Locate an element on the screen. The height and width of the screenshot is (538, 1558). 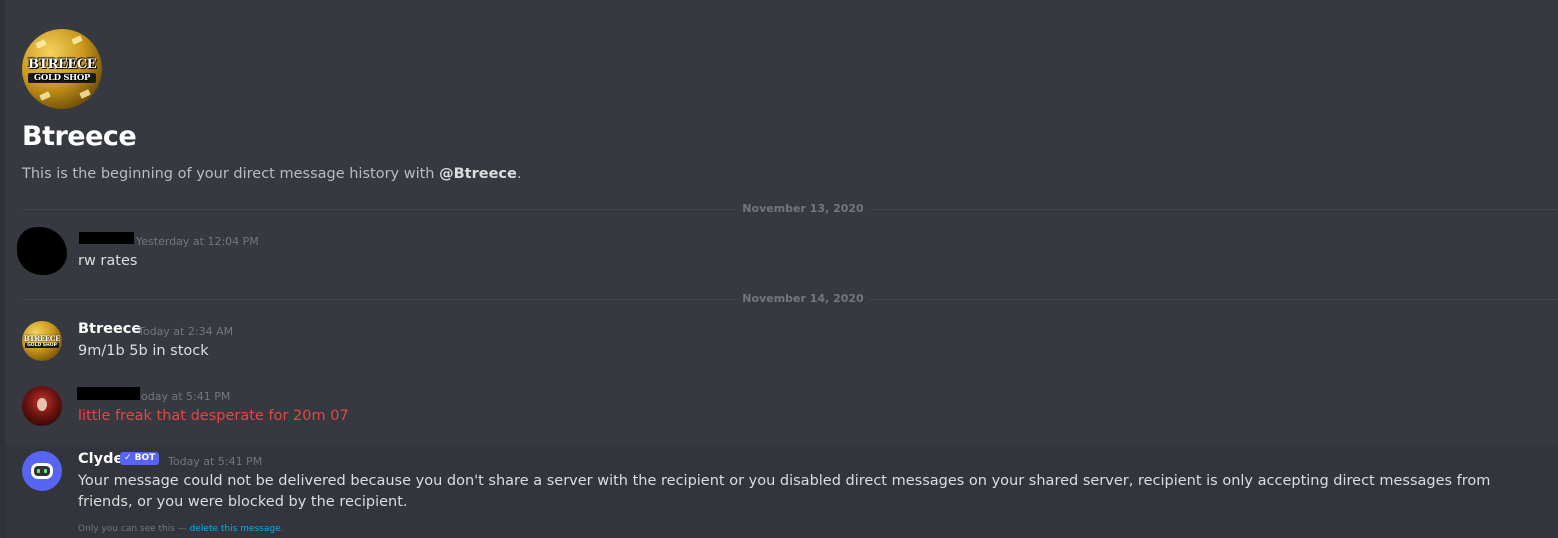
user-avatar is located at coordinates (42, 406).